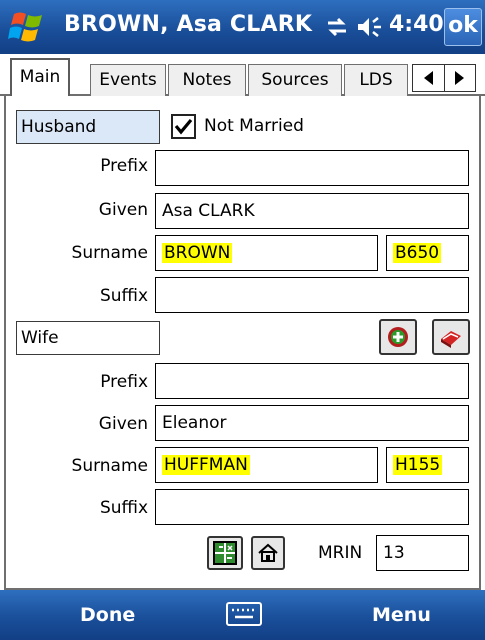 The width and height of the screenshot is (485, 640). I want to click on wife-soundex-field: H155, so click(427, 465).